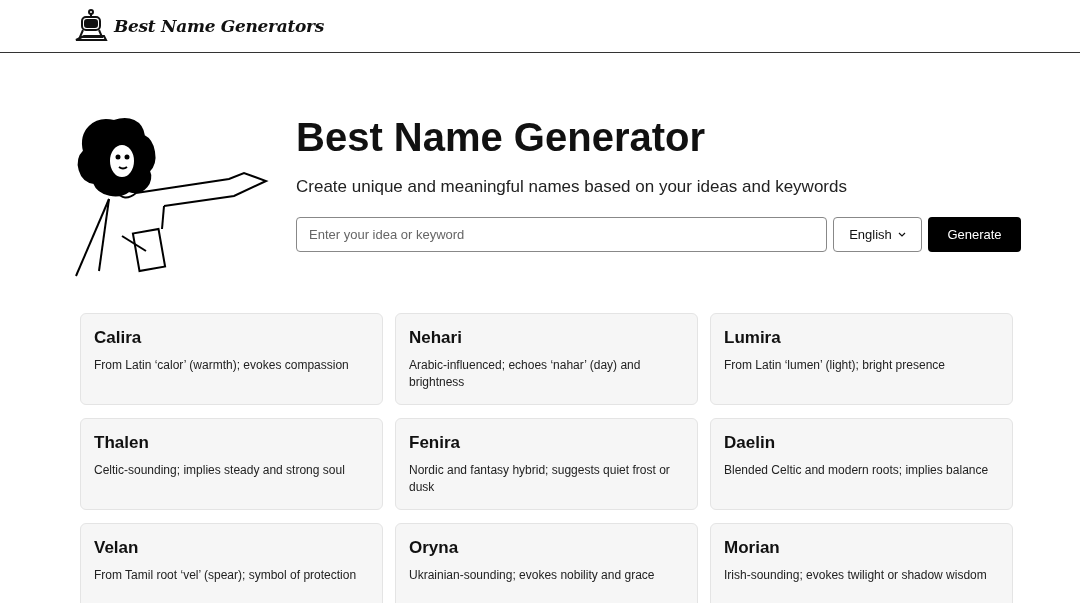 The width and height of the screenshot is (1080, 603). I want to click on generate-button: Generate, so click(974, 234).